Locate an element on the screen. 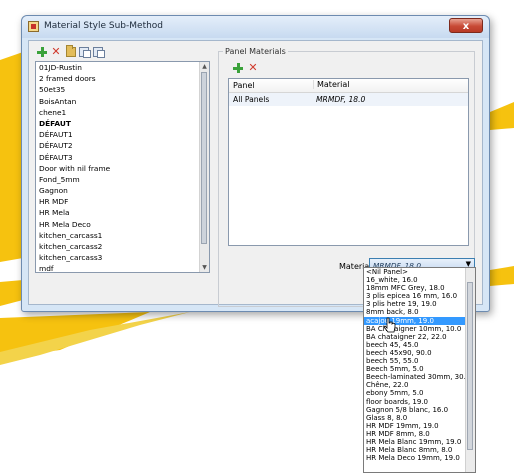 The height and width of the screenshot is (473, 514). cell-material: MRMDF, 18.0 is located at coordinates (341, 99).